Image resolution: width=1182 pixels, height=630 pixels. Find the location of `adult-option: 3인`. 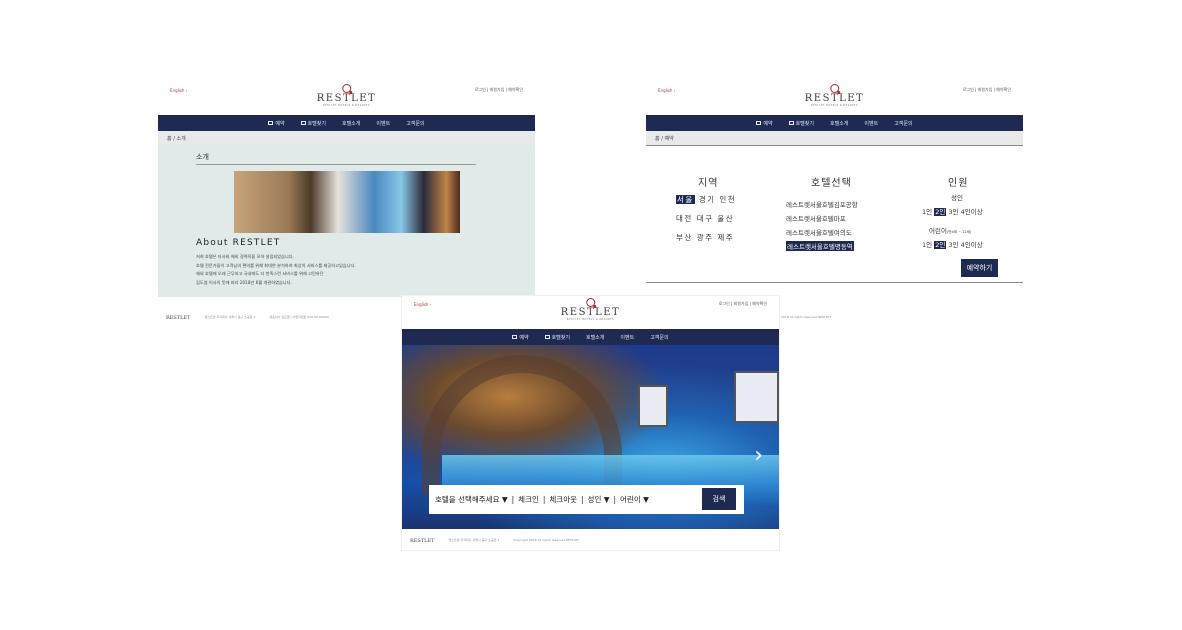

adult-option: 3인 is located at coordinates (953, 212).